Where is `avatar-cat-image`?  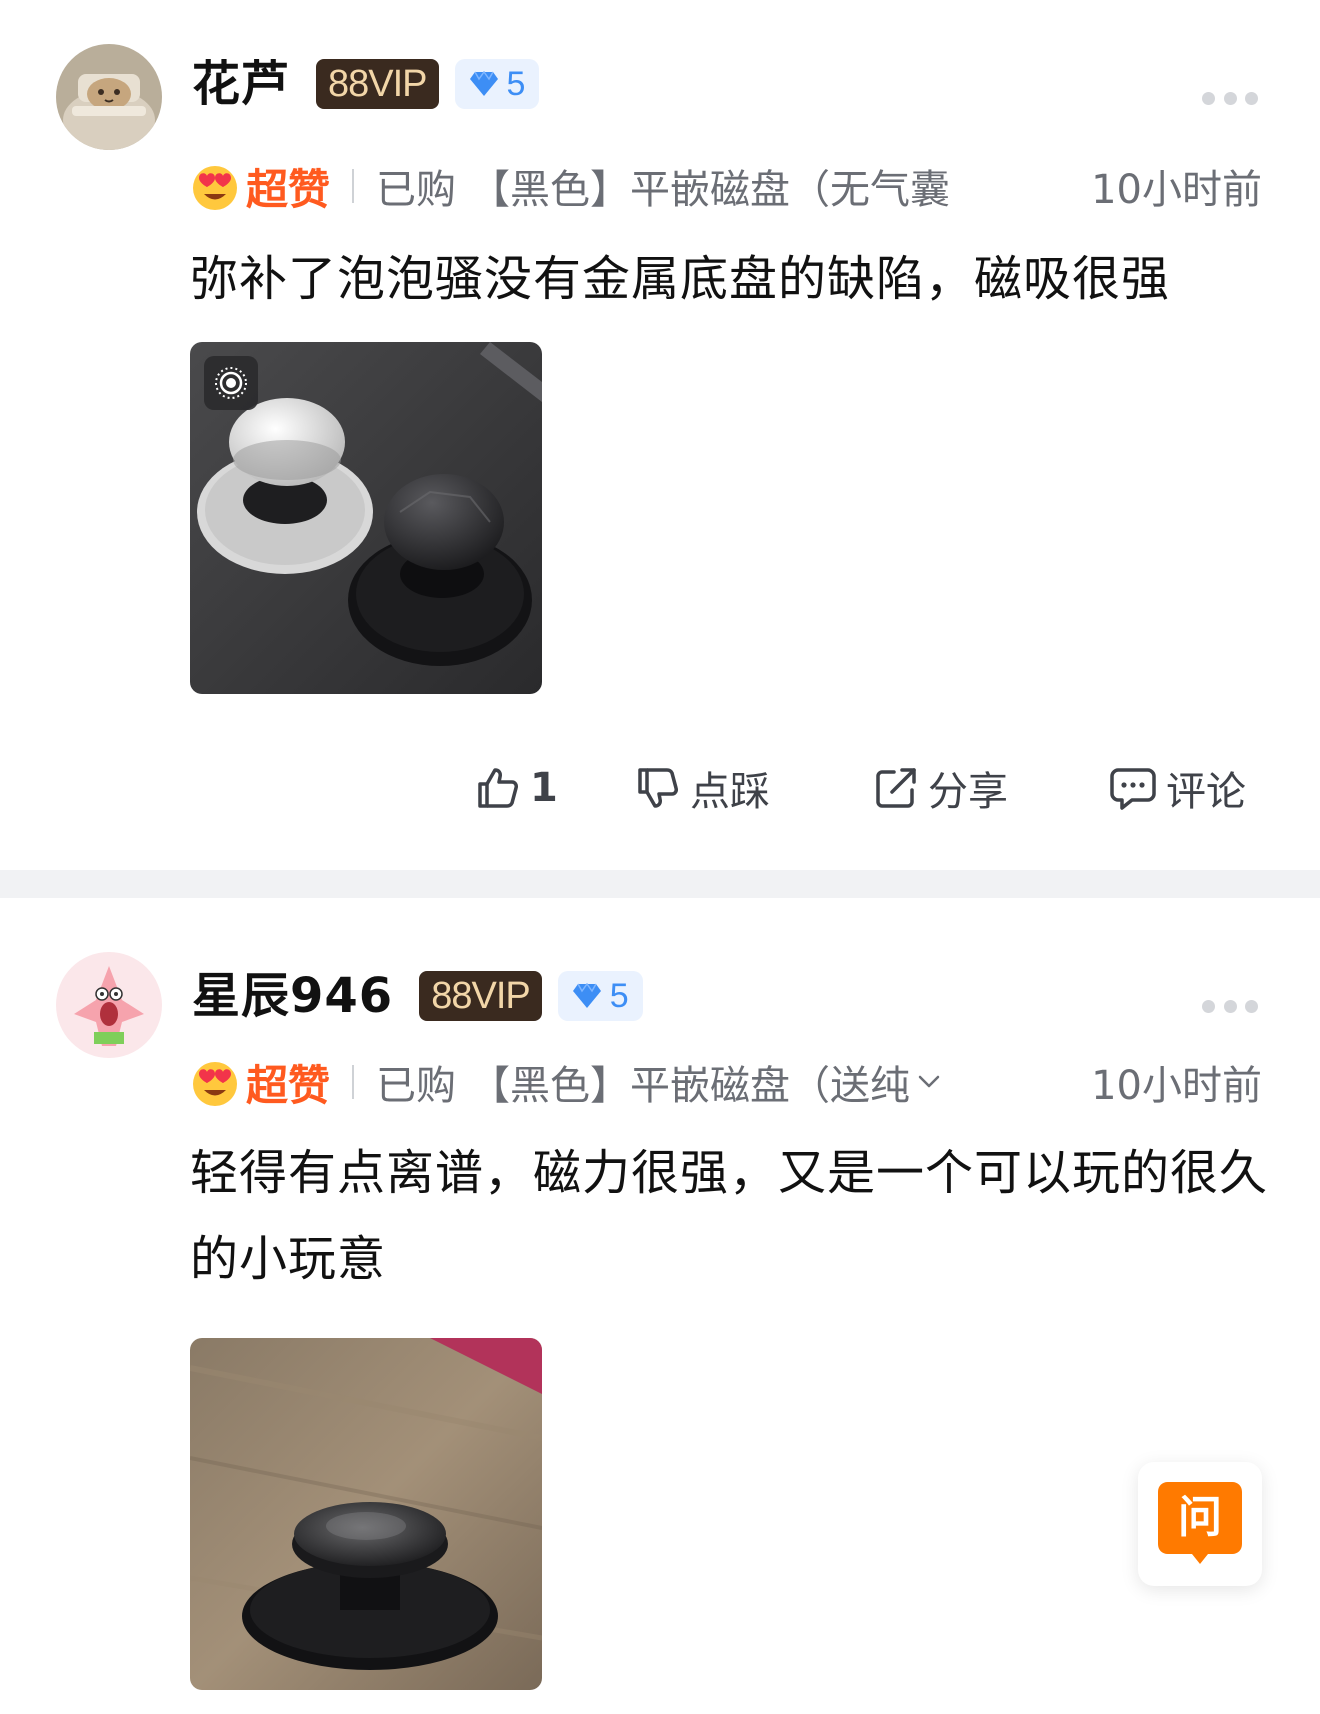
avatar-cat-image is located at coordinates (109, 97).